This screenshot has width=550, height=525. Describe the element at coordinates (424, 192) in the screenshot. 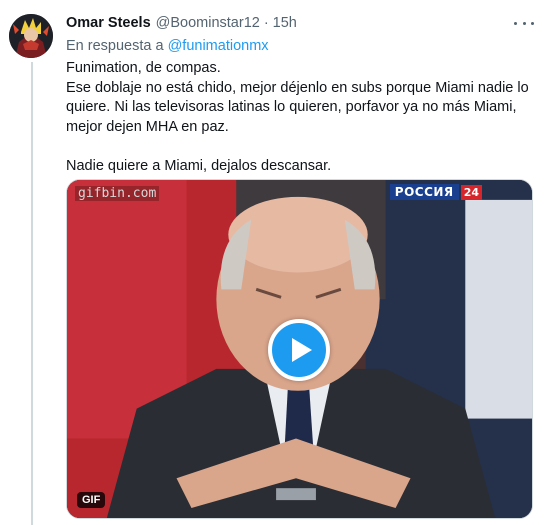

I see `channel-name: РОССИЯ` at that location.